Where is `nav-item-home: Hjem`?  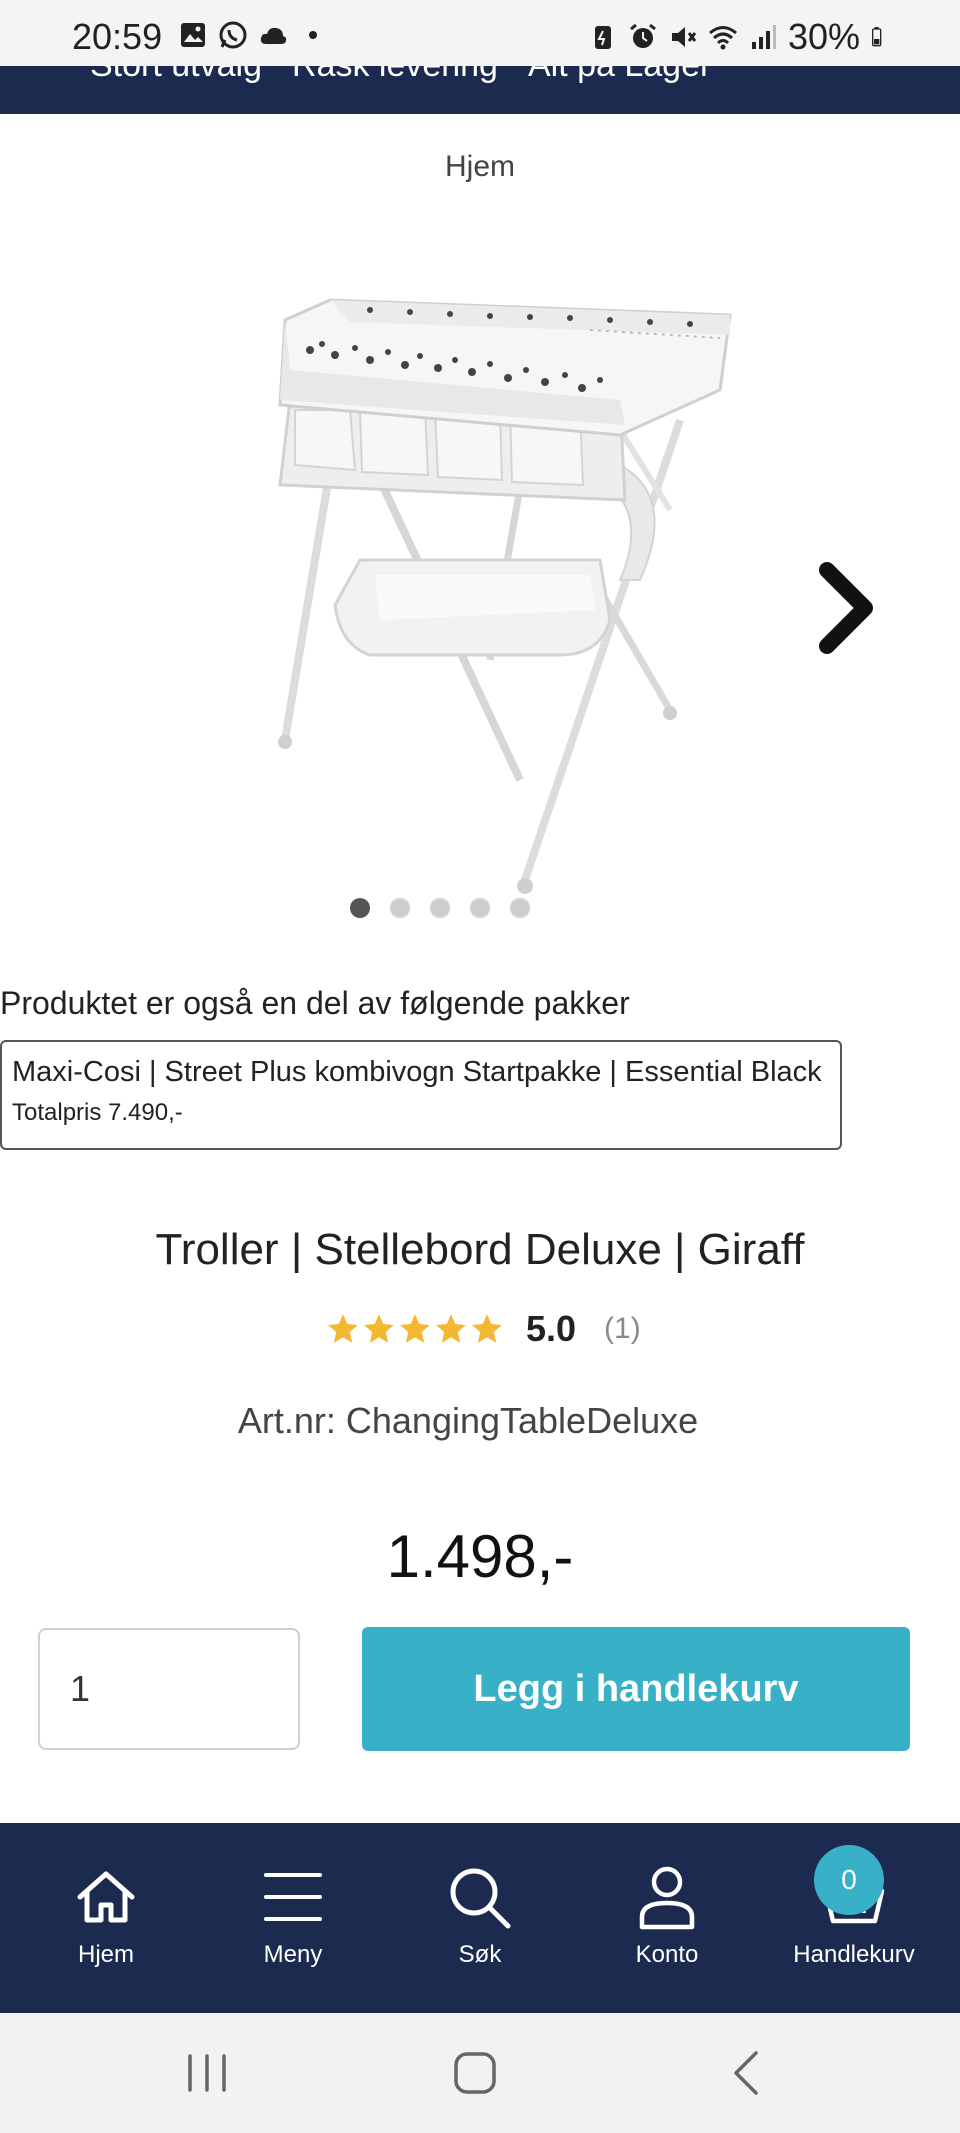 nav-item-home: Hjem is located at coordinates (106, 1918).